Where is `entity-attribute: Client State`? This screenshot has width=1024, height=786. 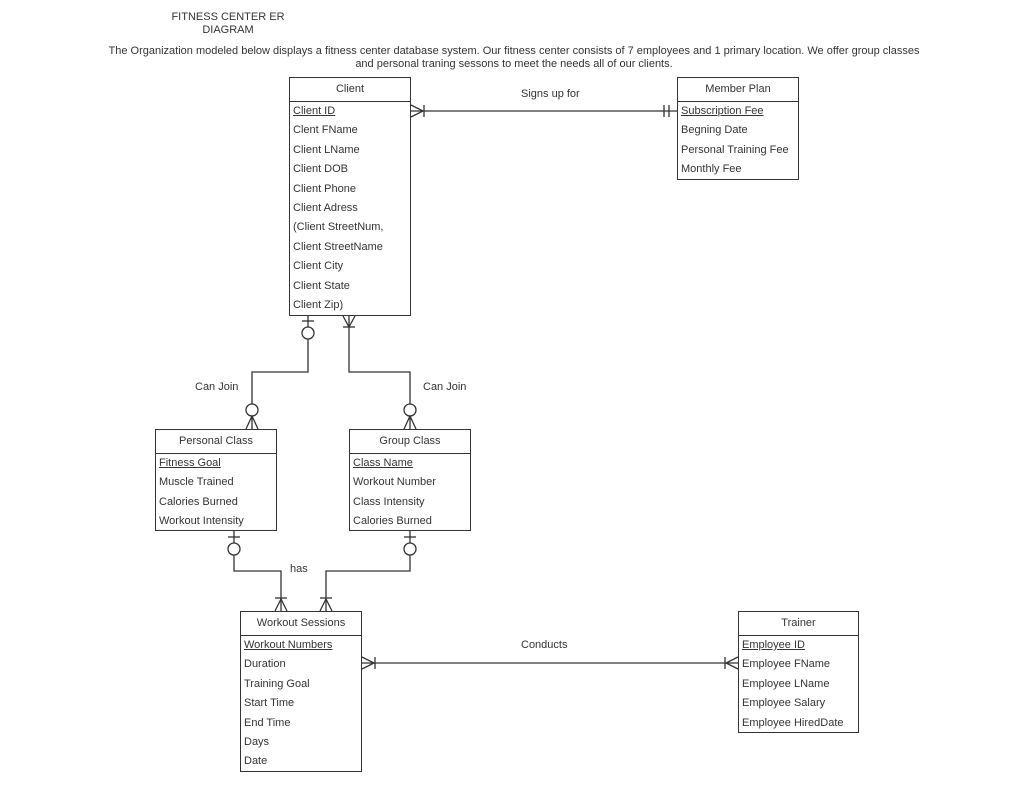
entity-attribute: Client State is located at coordinates (321, 285).